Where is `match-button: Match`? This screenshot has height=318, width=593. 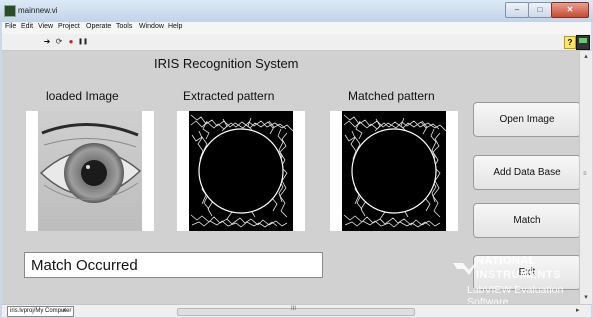 match-button: Match is located at coordinates (527, 220).